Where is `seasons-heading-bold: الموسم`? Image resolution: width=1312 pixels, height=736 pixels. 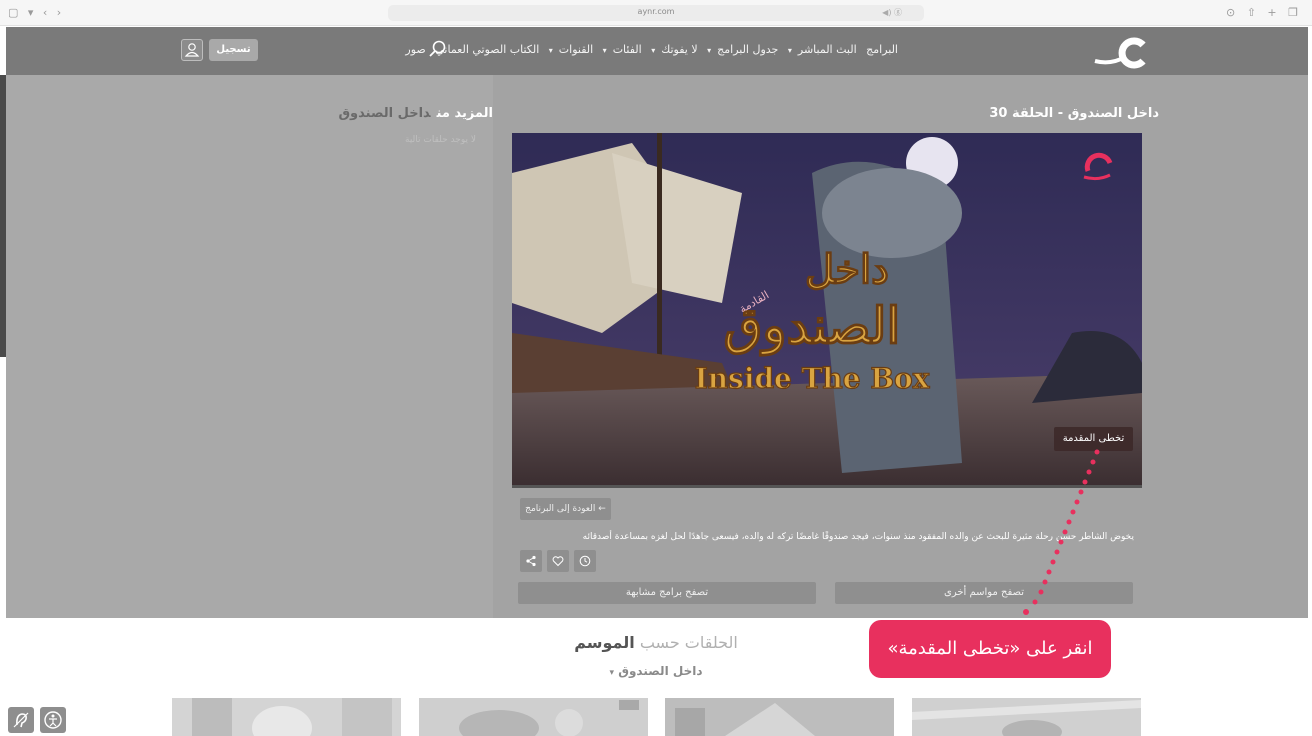
seasons-heading-bold: الموسم is located at coordinates (604, 642).